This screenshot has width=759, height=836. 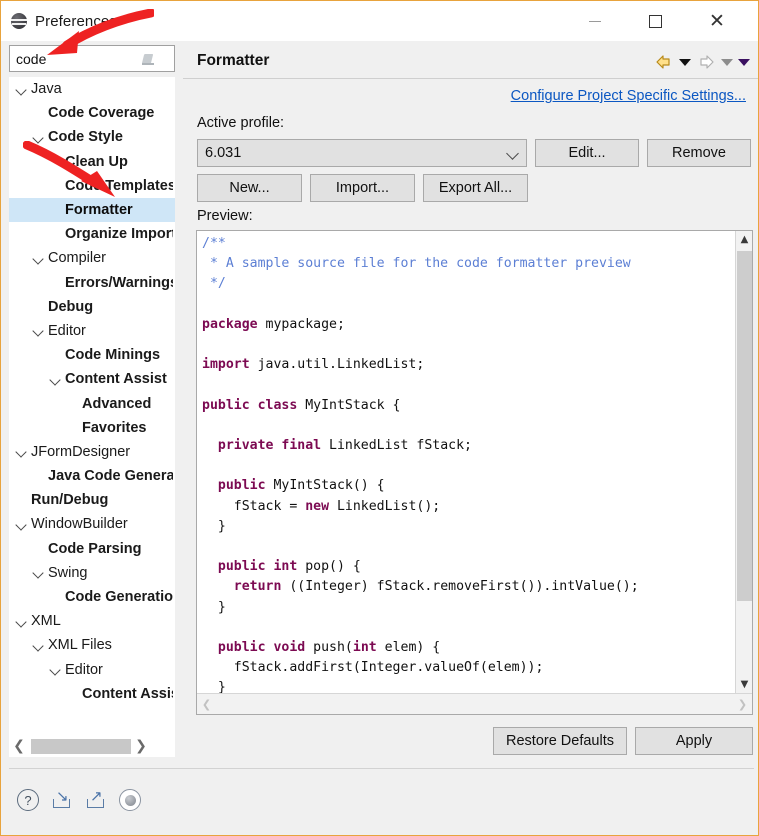 I want to click on active-profile-combobox: 6.031, so click(x=362, y=153).